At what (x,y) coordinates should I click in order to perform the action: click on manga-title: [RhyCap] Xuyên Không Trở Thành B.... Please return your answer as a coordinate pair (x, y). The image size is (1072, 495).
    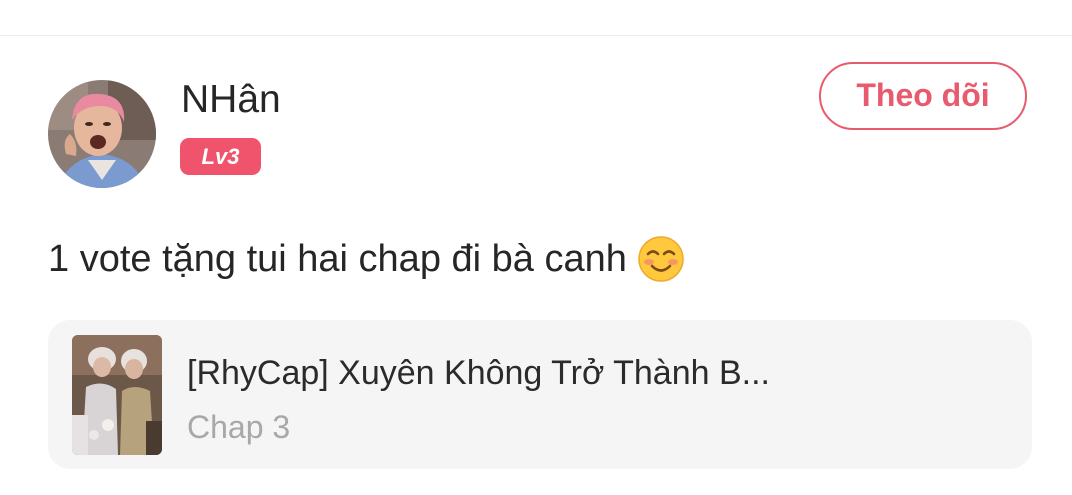
    Looking at the image, I should click on (478, 373).